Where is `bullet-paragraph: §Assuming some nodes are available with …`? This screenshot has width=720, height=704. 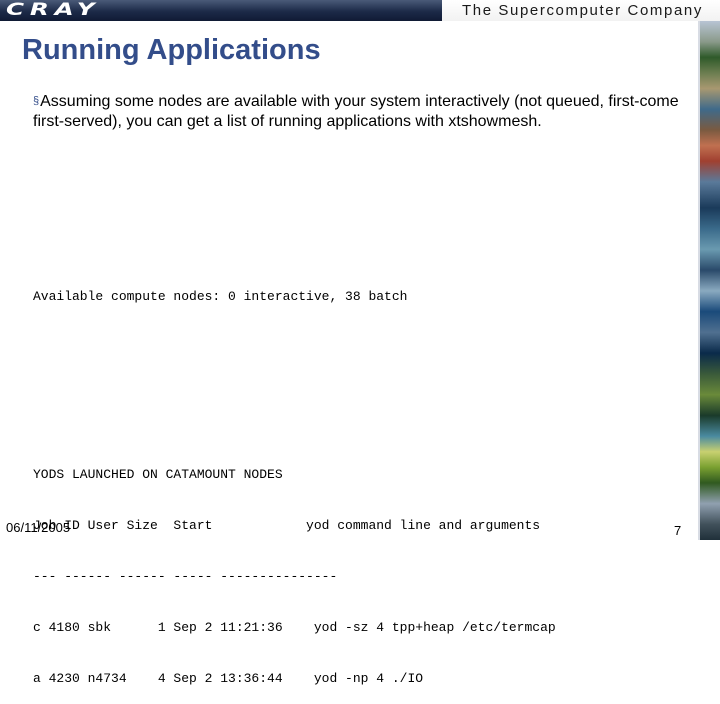
bullet-paragraph: §Assuming some nodes are available with … is located at coordinates (363, 111).